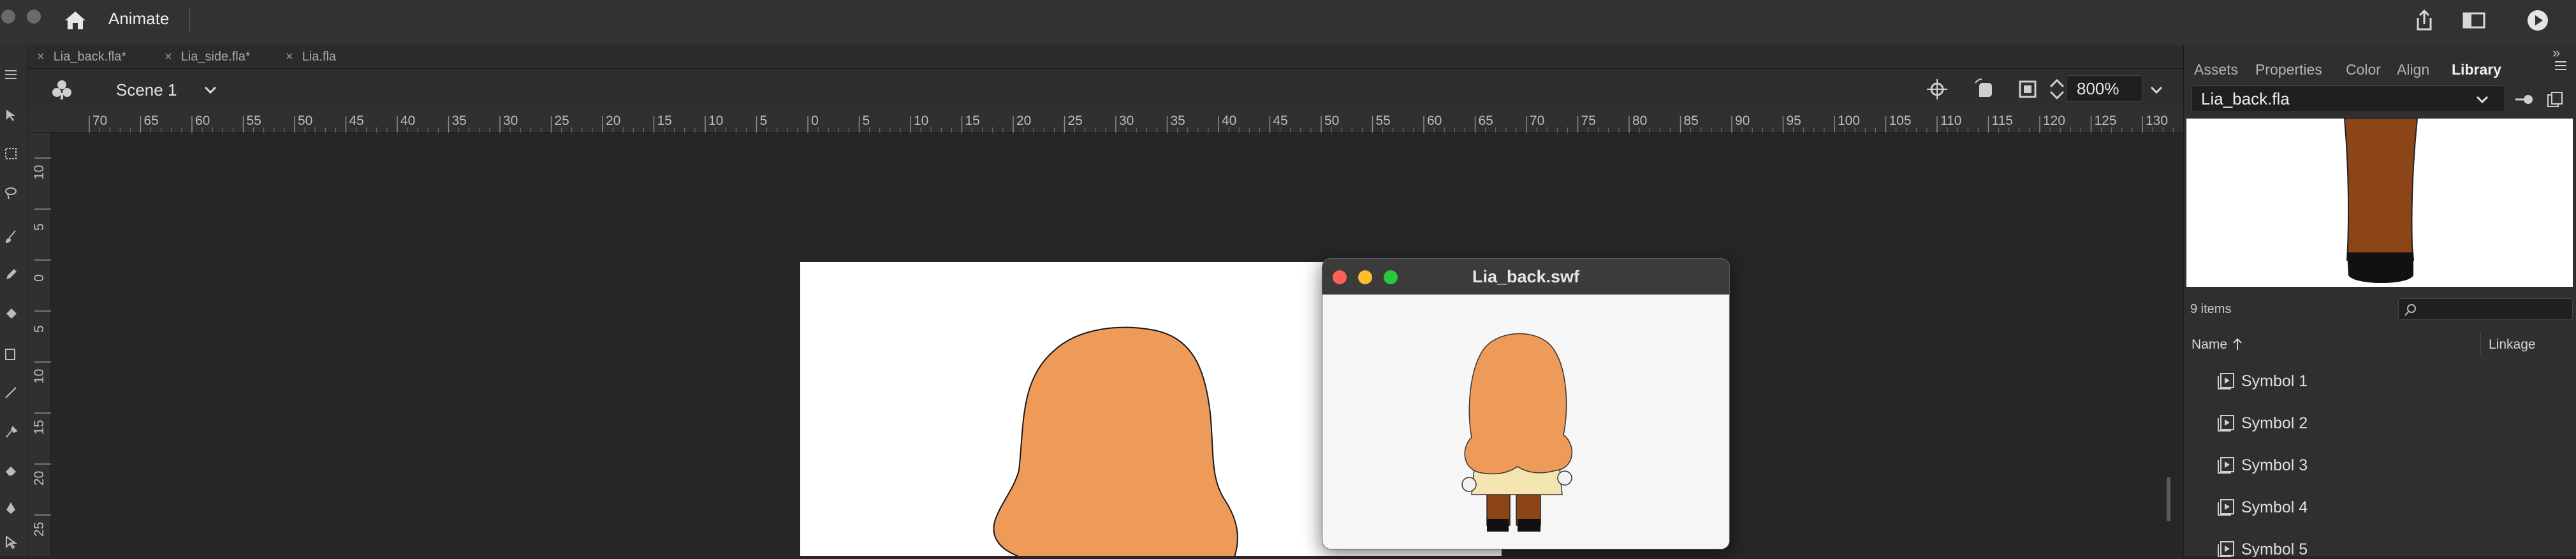 The image size is (2576, 559). Describe the element at coordinates (1331, 120) in the screenshot. I see `ruler-label: 50` at that location.